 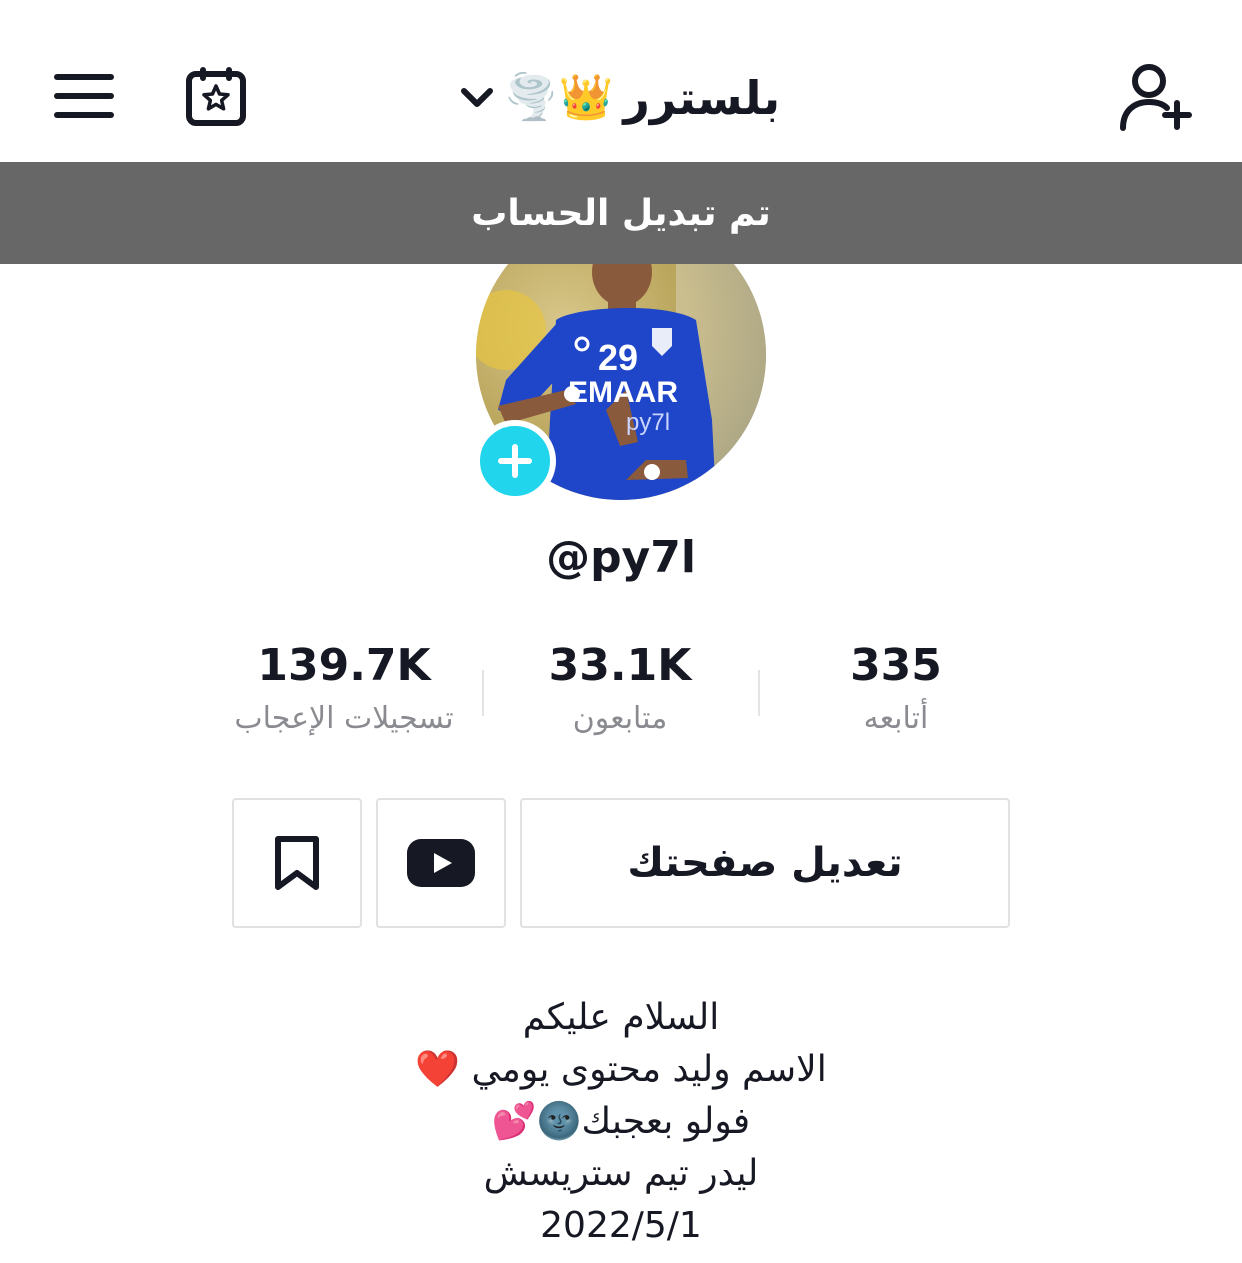 I want to click on account-switcher: 🌪️👑 بلسترر, so click(x=620, y=98).